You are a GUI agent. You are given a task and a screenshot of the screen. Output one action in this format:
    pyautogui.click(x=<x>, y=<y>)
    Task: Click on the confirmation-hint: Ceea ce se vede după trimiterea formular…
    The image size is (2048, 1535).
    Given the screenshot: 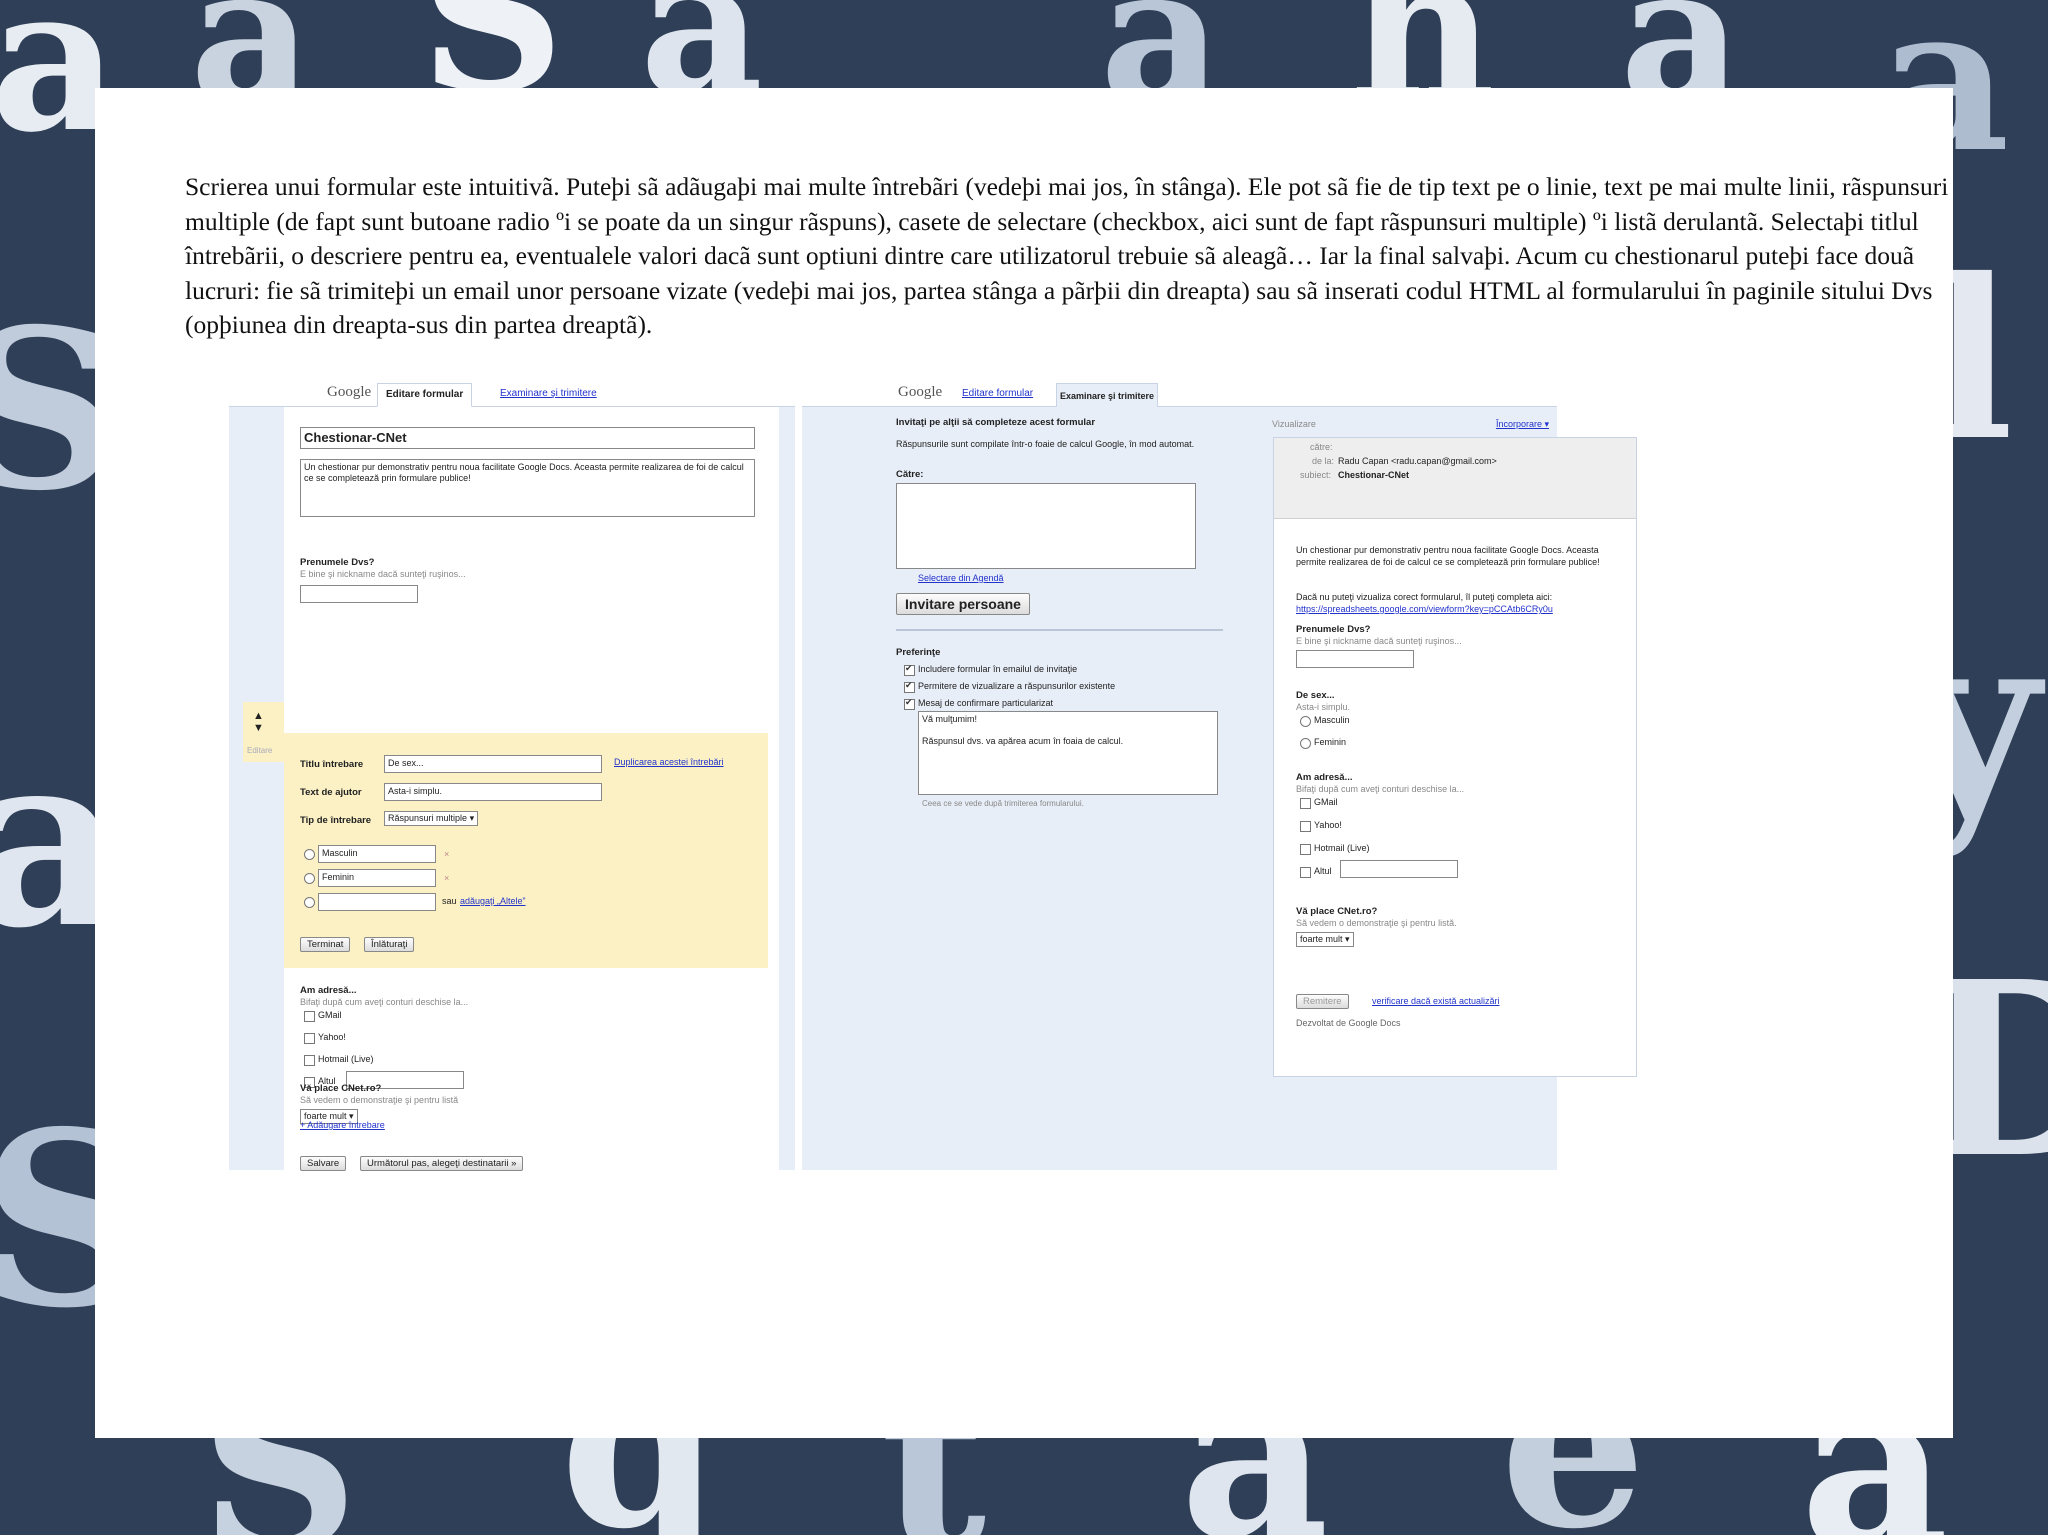 What is the action you would take?
    pyautogui.click(x=1003, y=803)
    